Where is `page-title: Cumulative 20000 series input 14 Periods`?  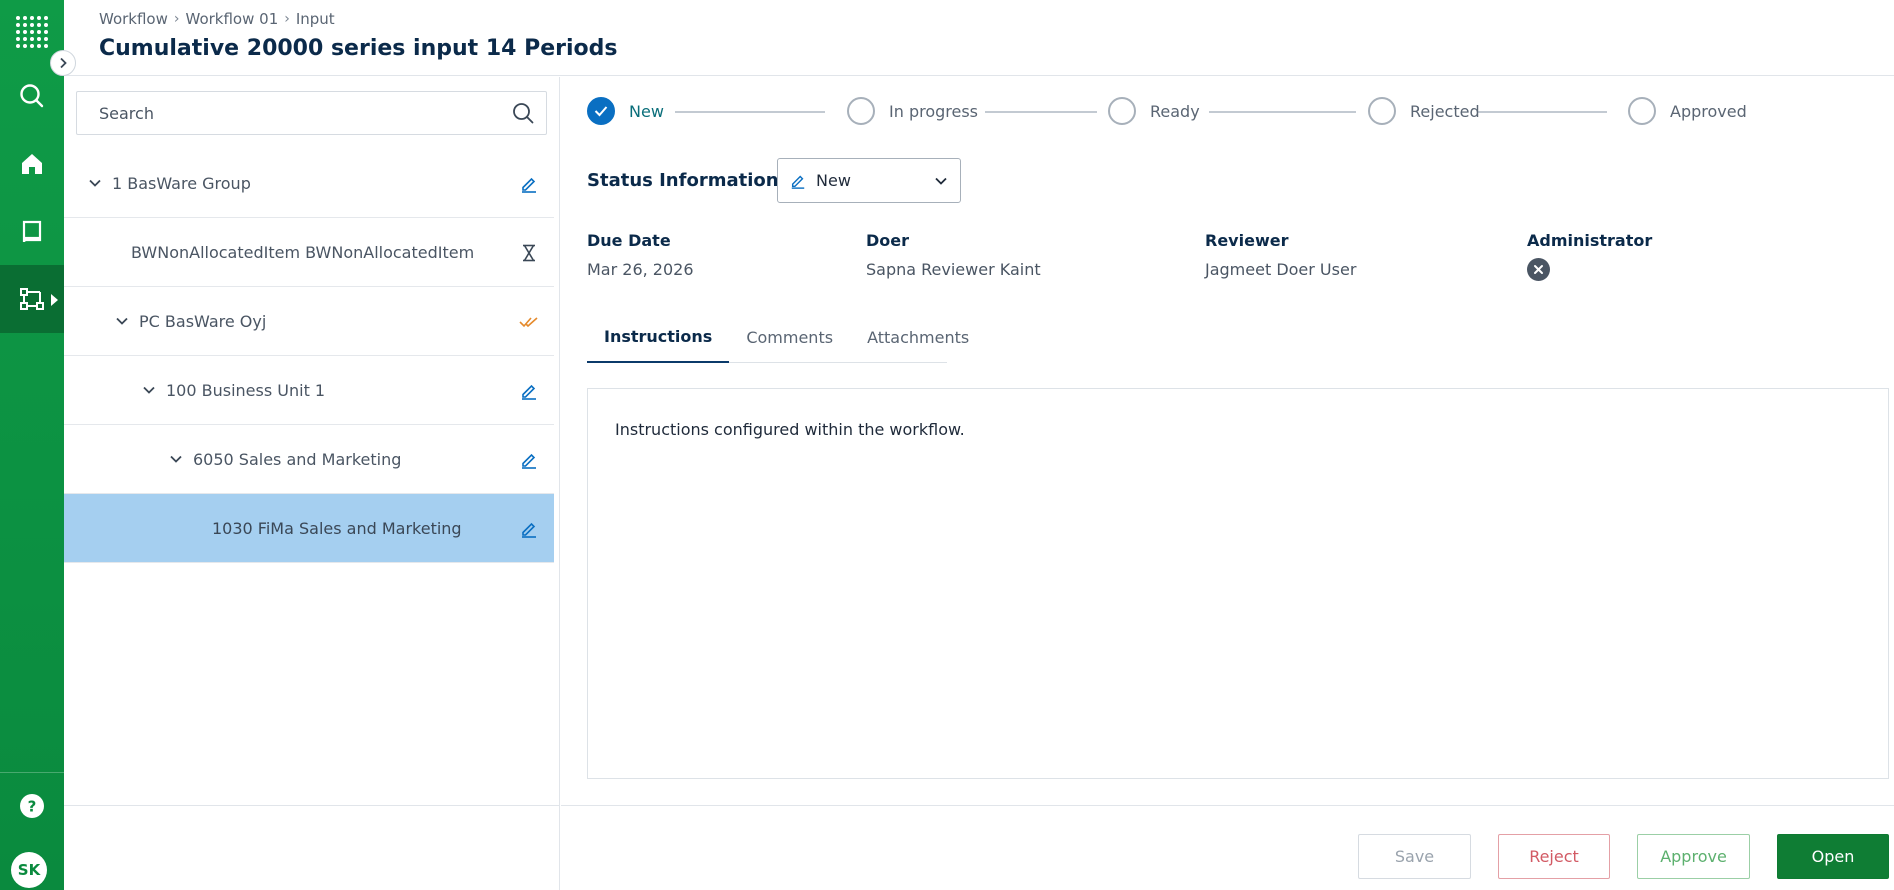
page-title: Cumulative 20000 series input 14 Periods is located at coordinates (358, 48).